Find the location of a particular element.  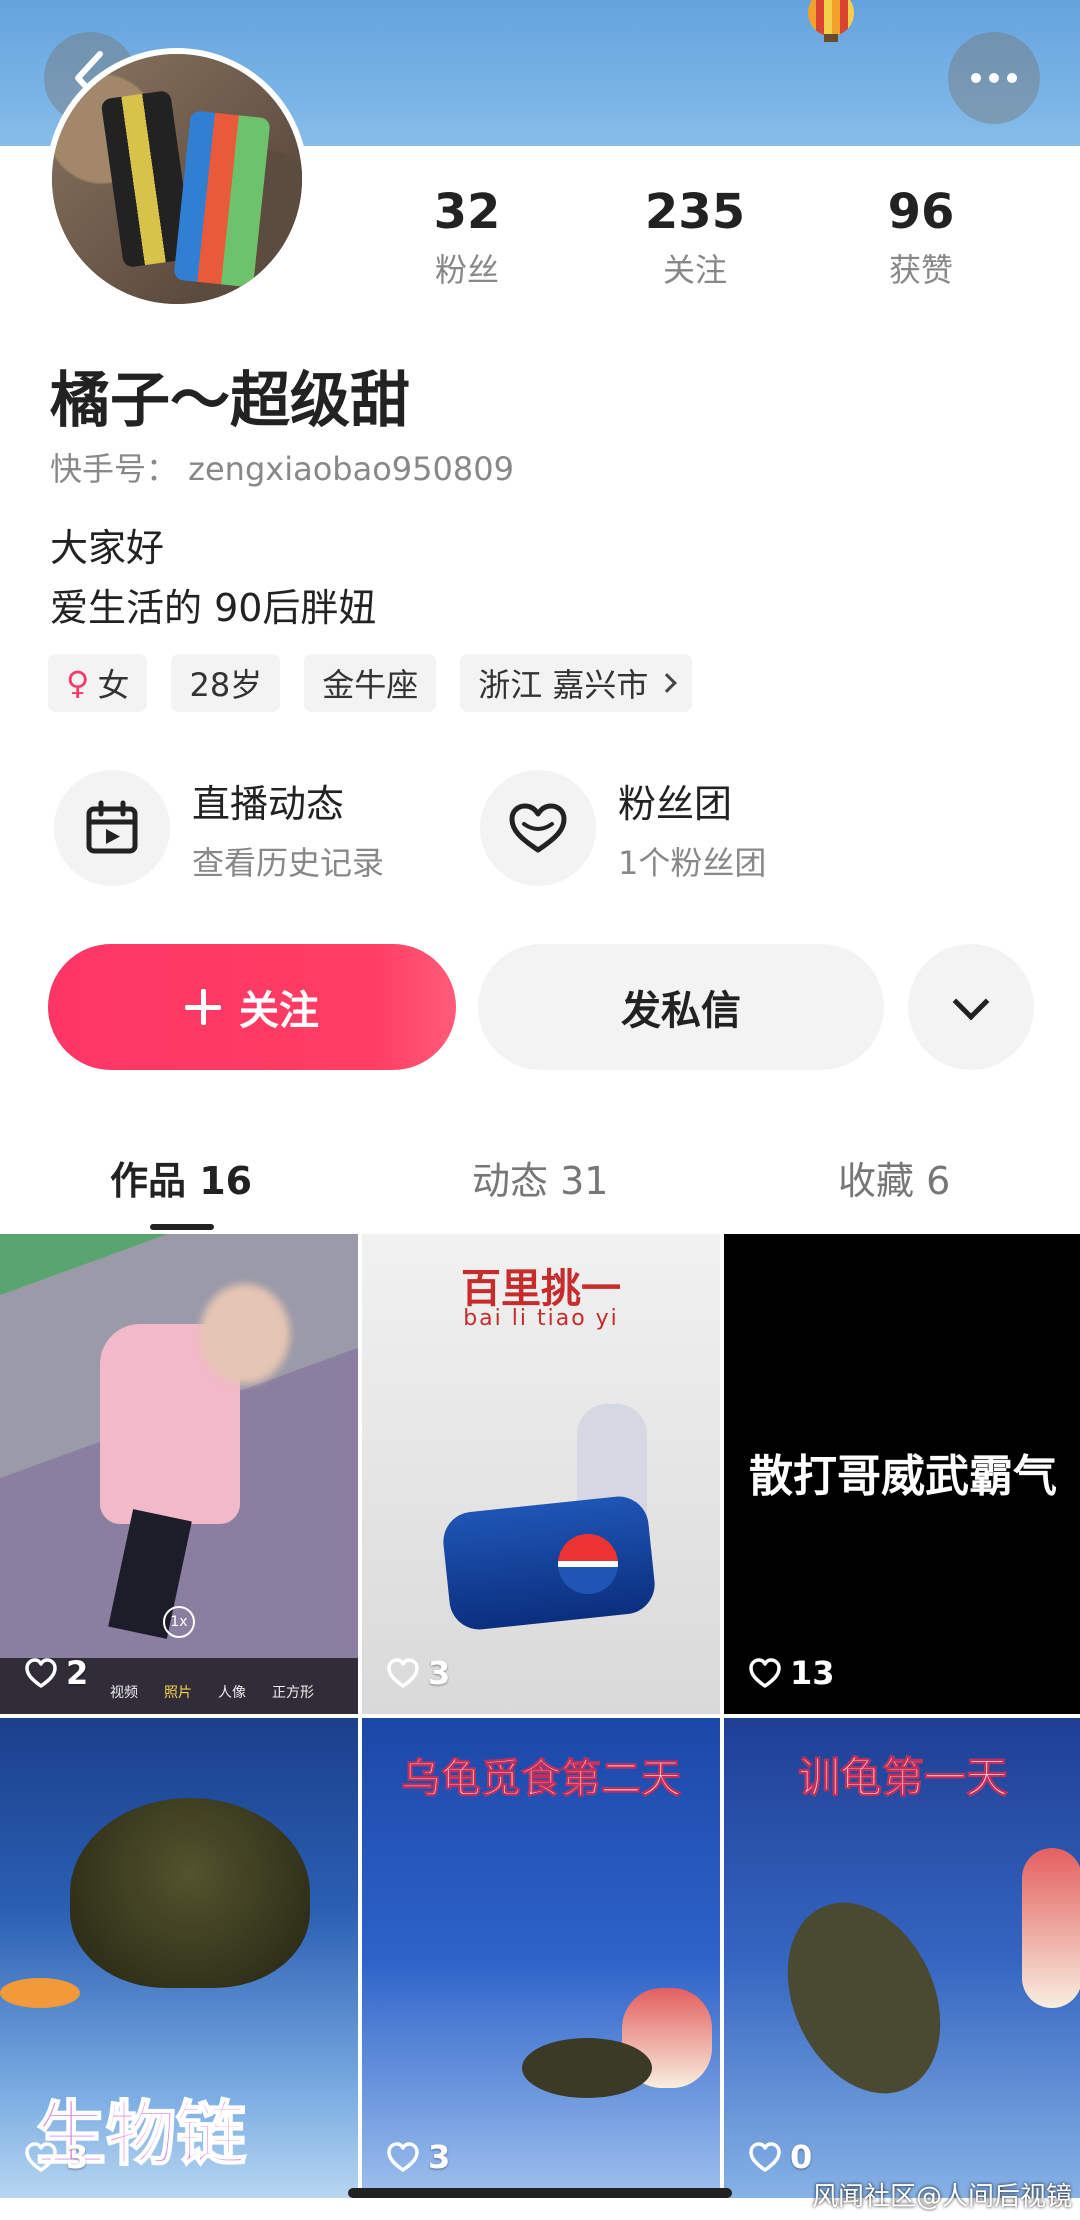

gender-label: 女 is located at coordinates (113, 685).